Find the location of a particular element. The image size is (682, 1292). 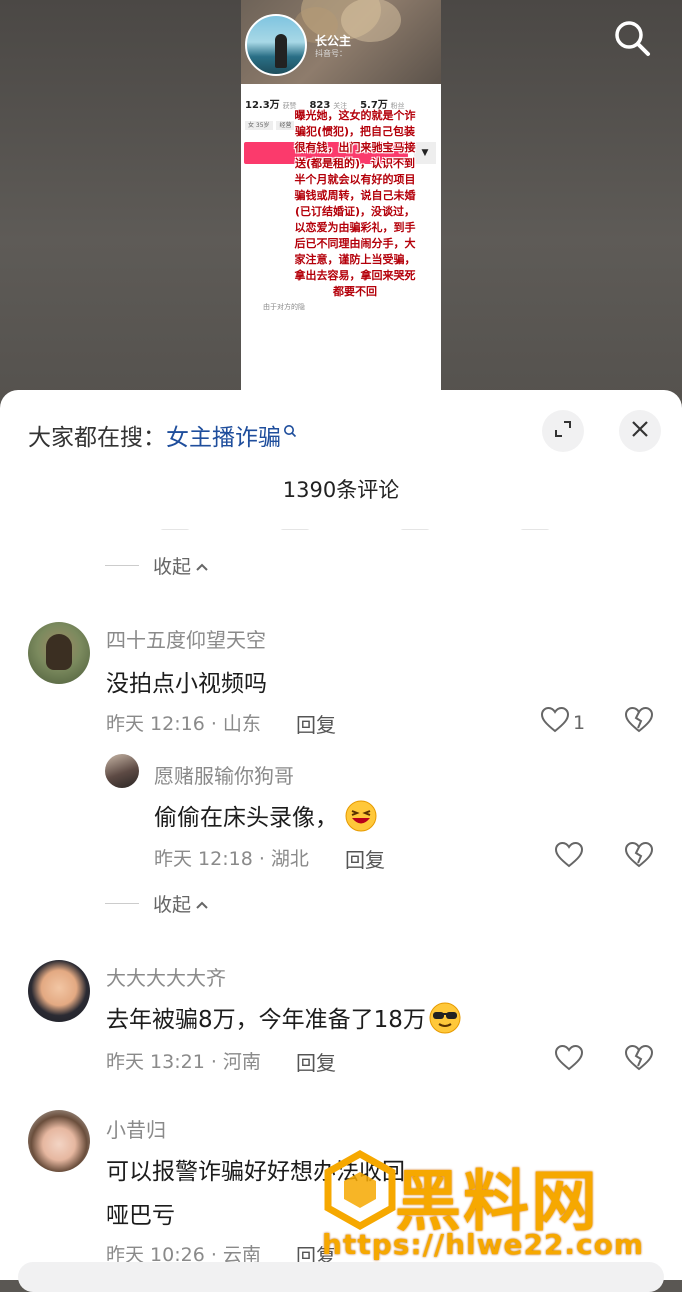

comment-input-bar is located at coordinates (341, 1277).